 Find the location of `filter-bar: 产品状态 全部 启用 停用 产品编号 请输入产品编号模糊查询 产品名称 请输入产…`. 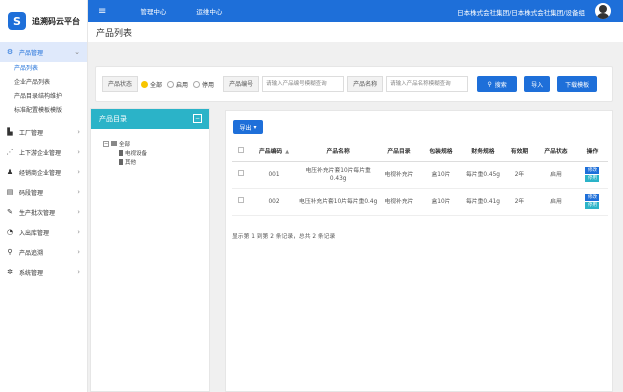

filter-bar: 产品状态 全部 启用 停用 产品编号 请输入产品编号模糊查询 产品名称 请输入产… is located at coordinates (354, 84).